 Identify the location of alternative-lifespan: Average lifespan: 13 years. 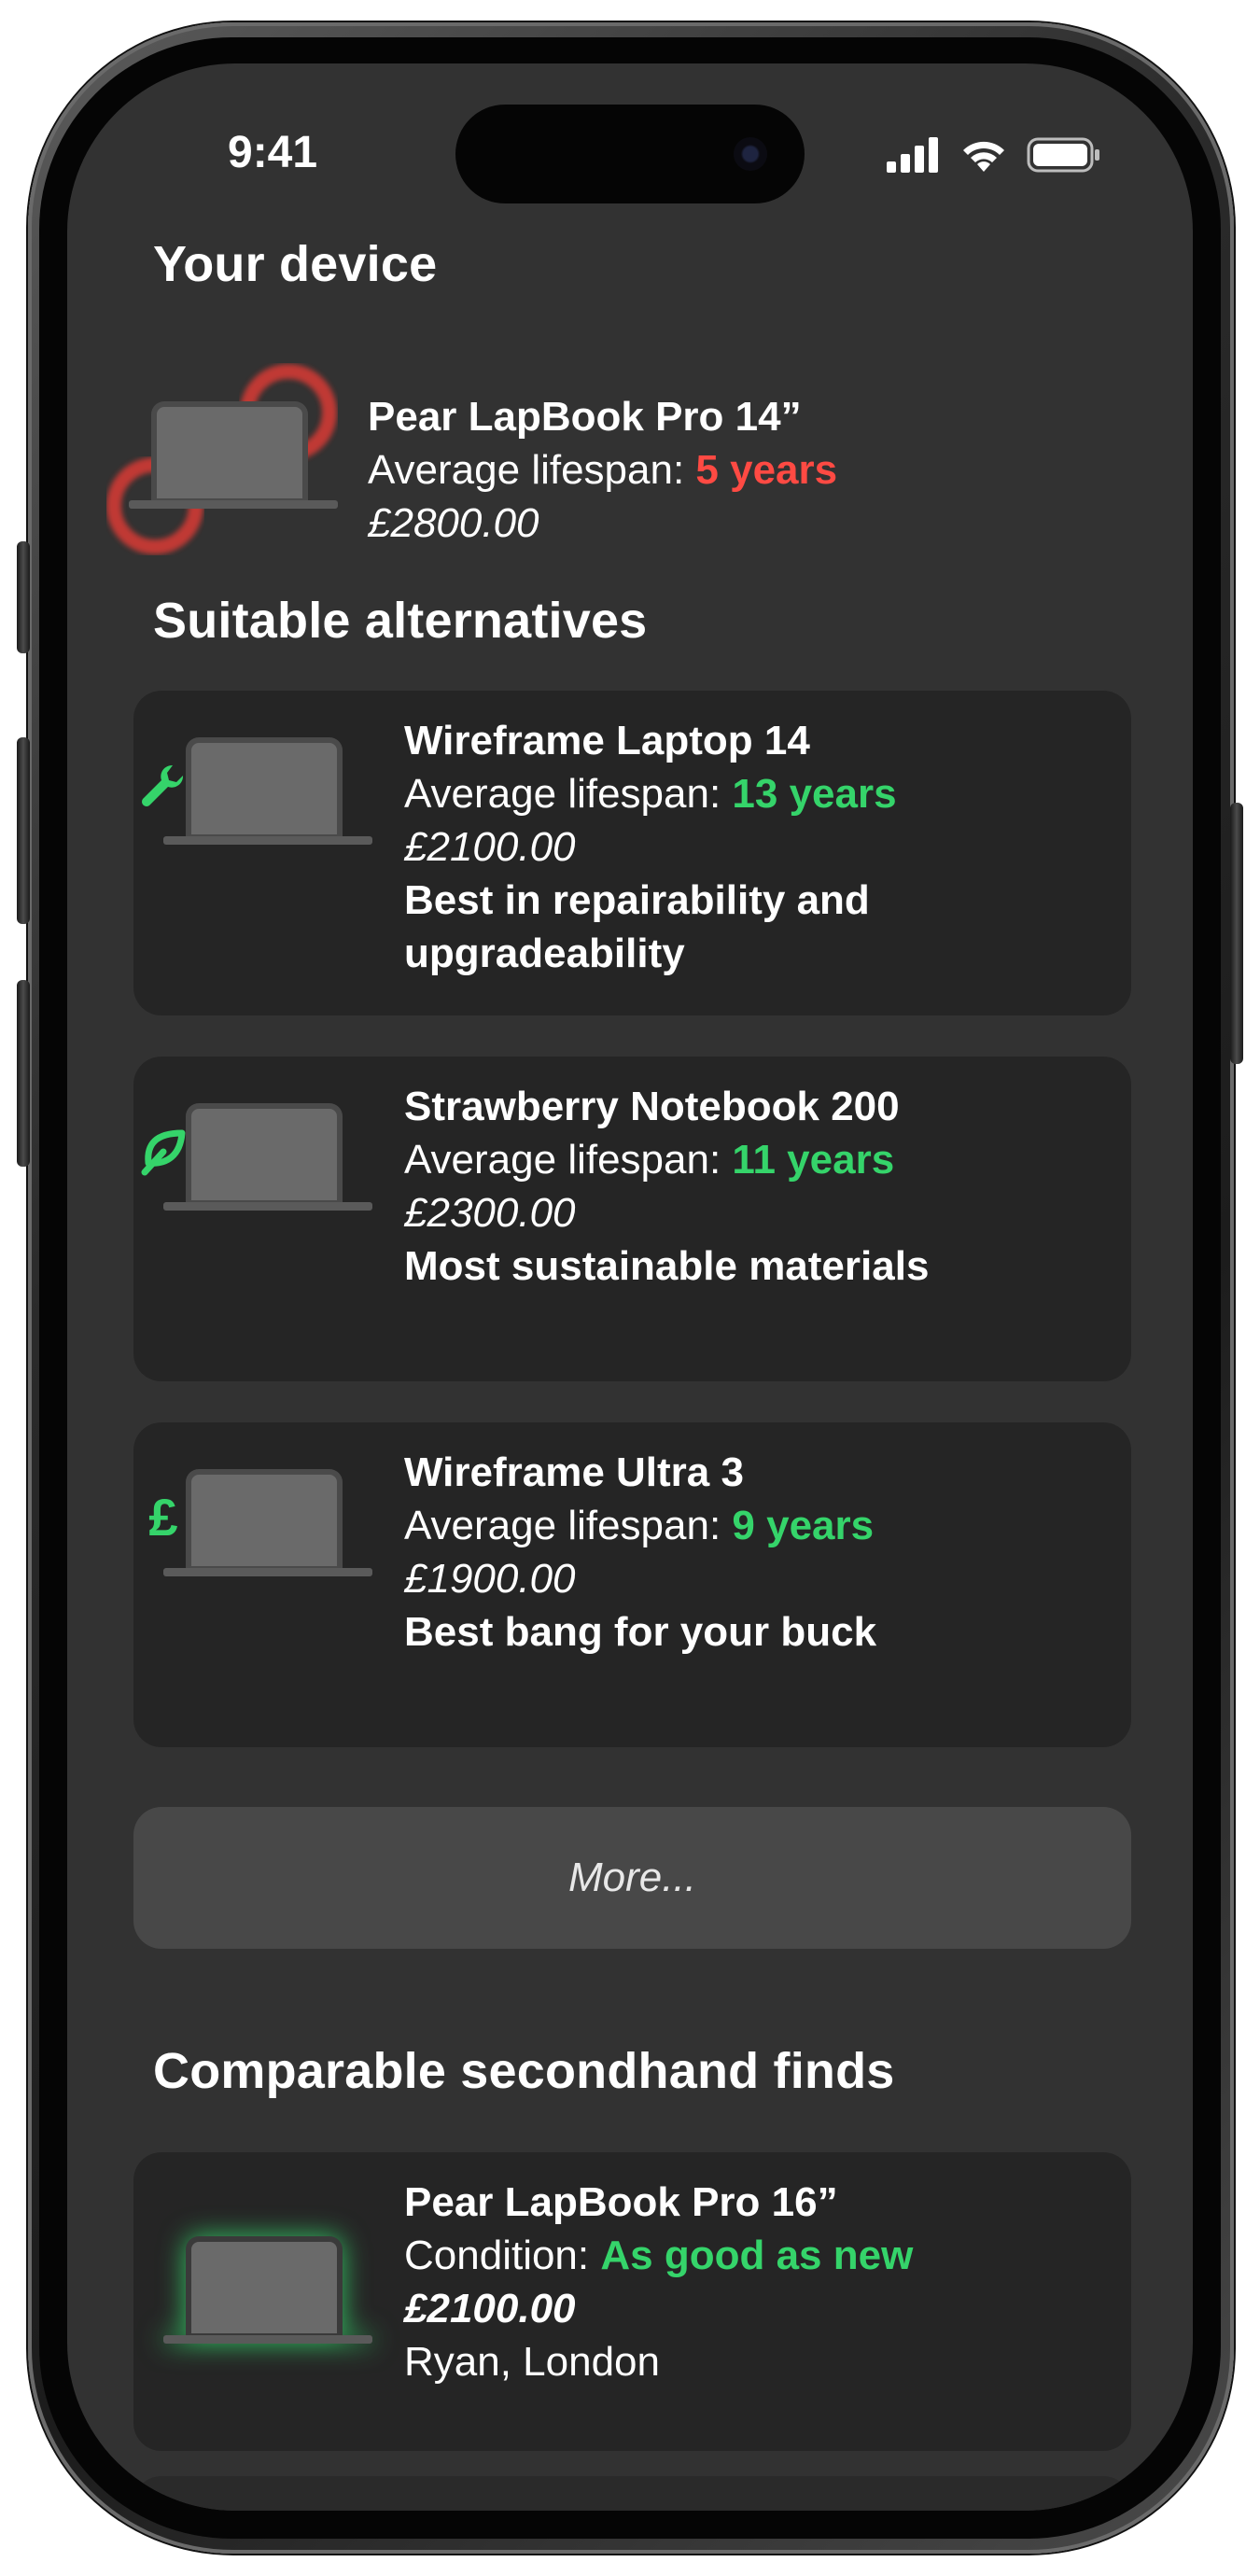
(650, 793).